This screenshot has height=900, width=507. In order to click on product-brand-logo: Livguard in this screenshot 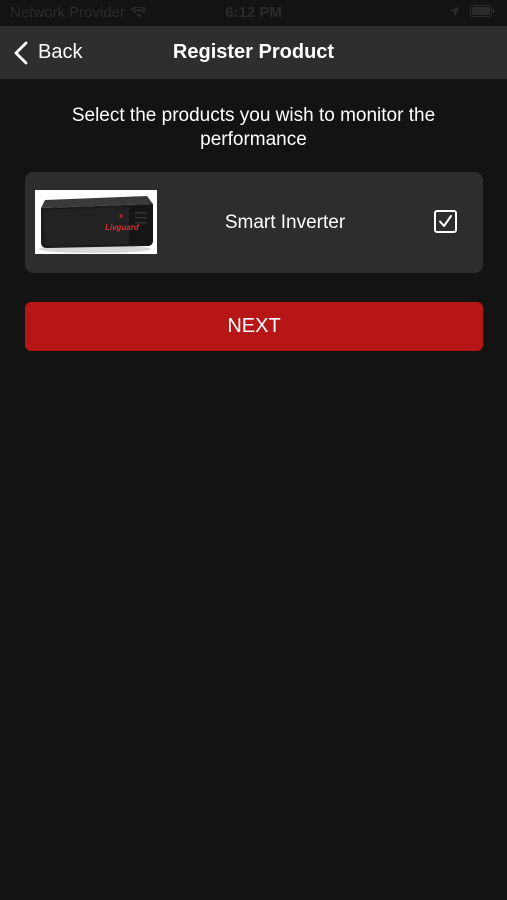, I will do `click(122, 227)`.